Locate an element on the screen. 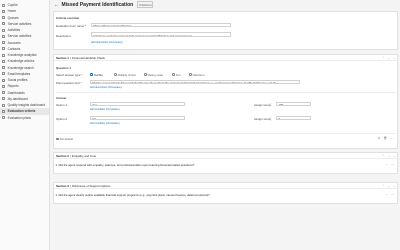 The image size is (400, 250). question-actions: ⧉ 🗑 ⋯ is located at coordinates (385, 138).